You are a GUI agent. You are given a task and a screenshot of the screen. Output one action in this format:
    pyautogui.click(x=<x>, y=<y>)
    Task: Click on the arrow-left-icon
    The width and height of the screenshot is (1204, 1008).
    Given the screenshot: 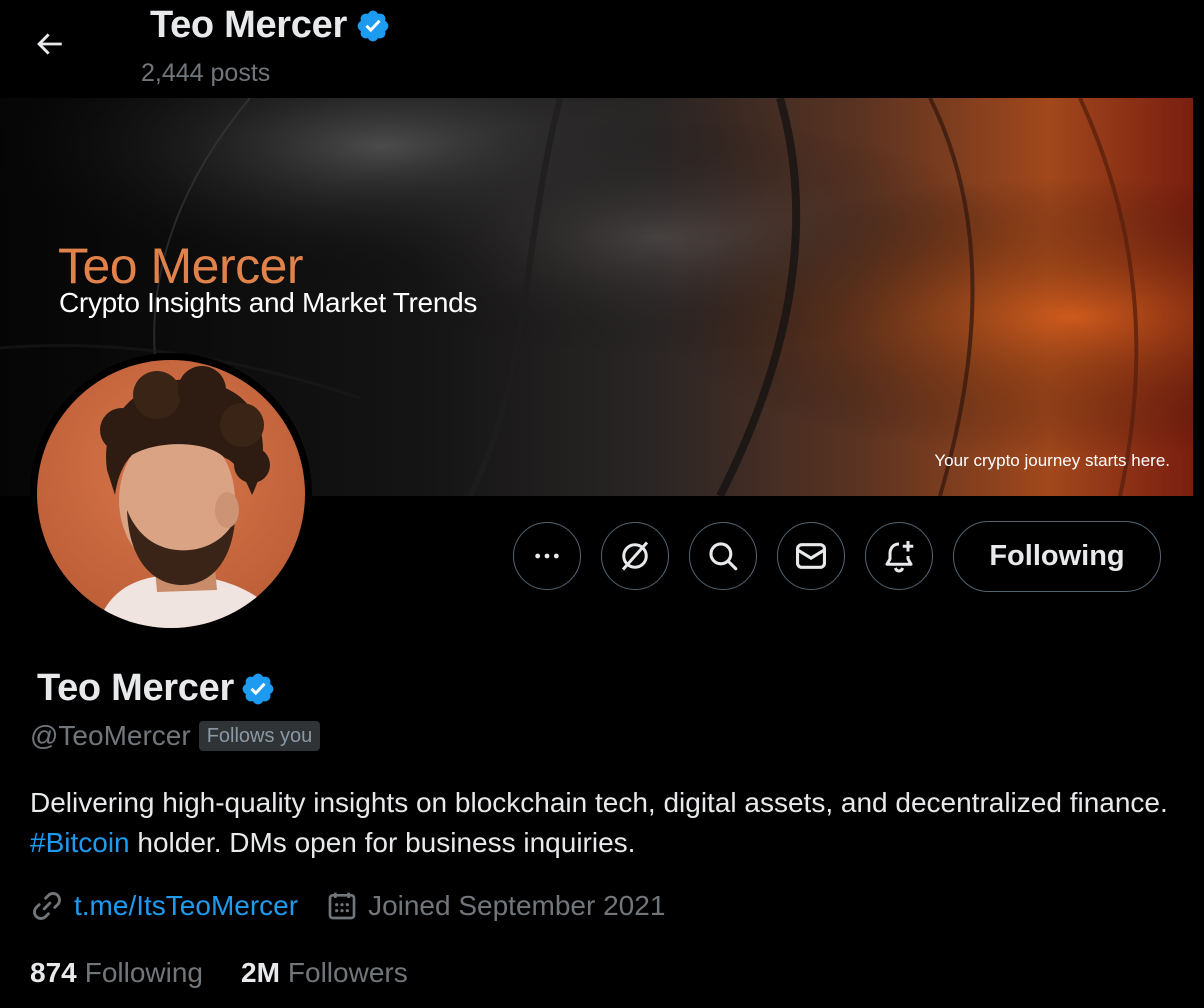 What is the action you would take?
    pyautogui.click(x=49, y=44)
    